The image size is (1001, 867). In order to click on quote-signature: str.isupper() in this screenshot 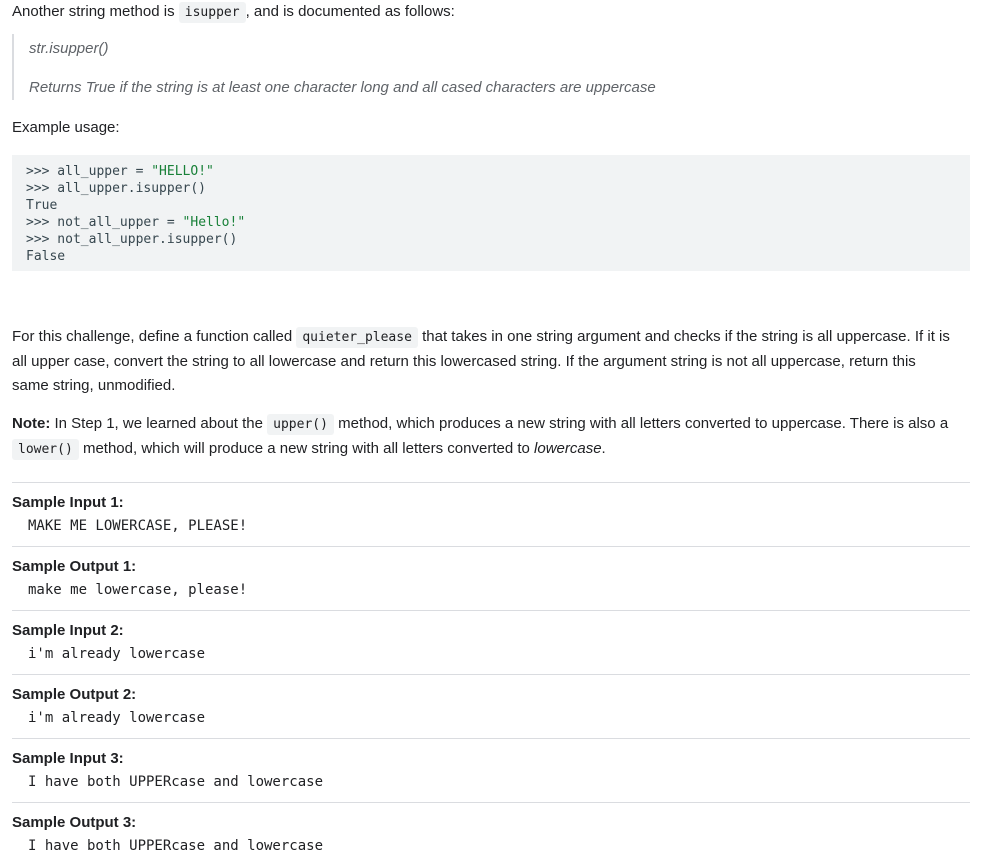, I will do `click(68, 48)`.